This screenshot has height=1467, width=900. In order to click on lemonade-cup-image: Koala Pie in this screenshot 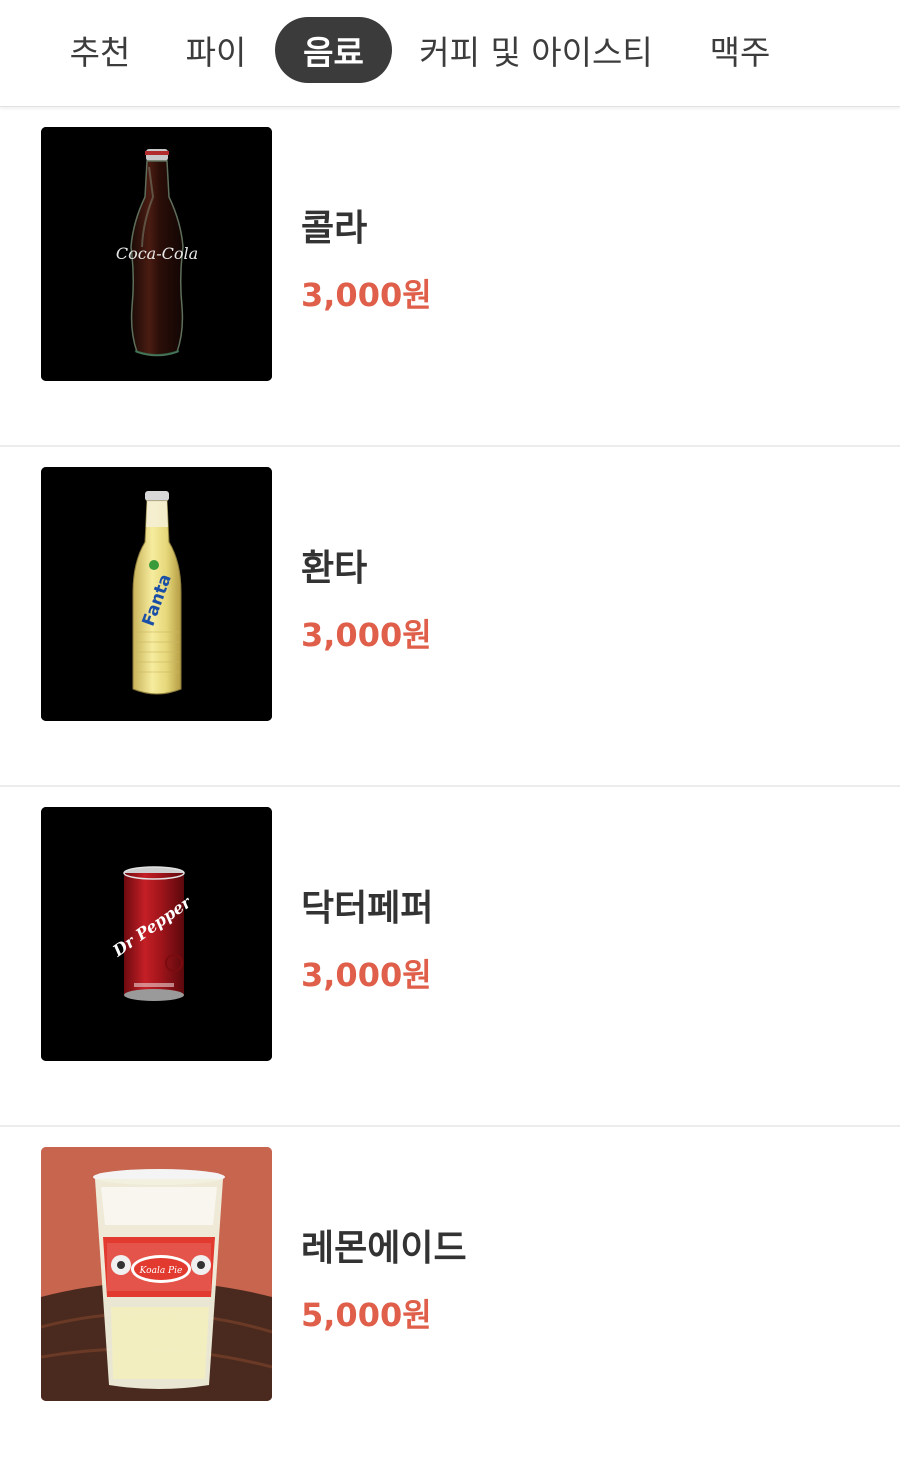, I will do `click(156, 1274)`.